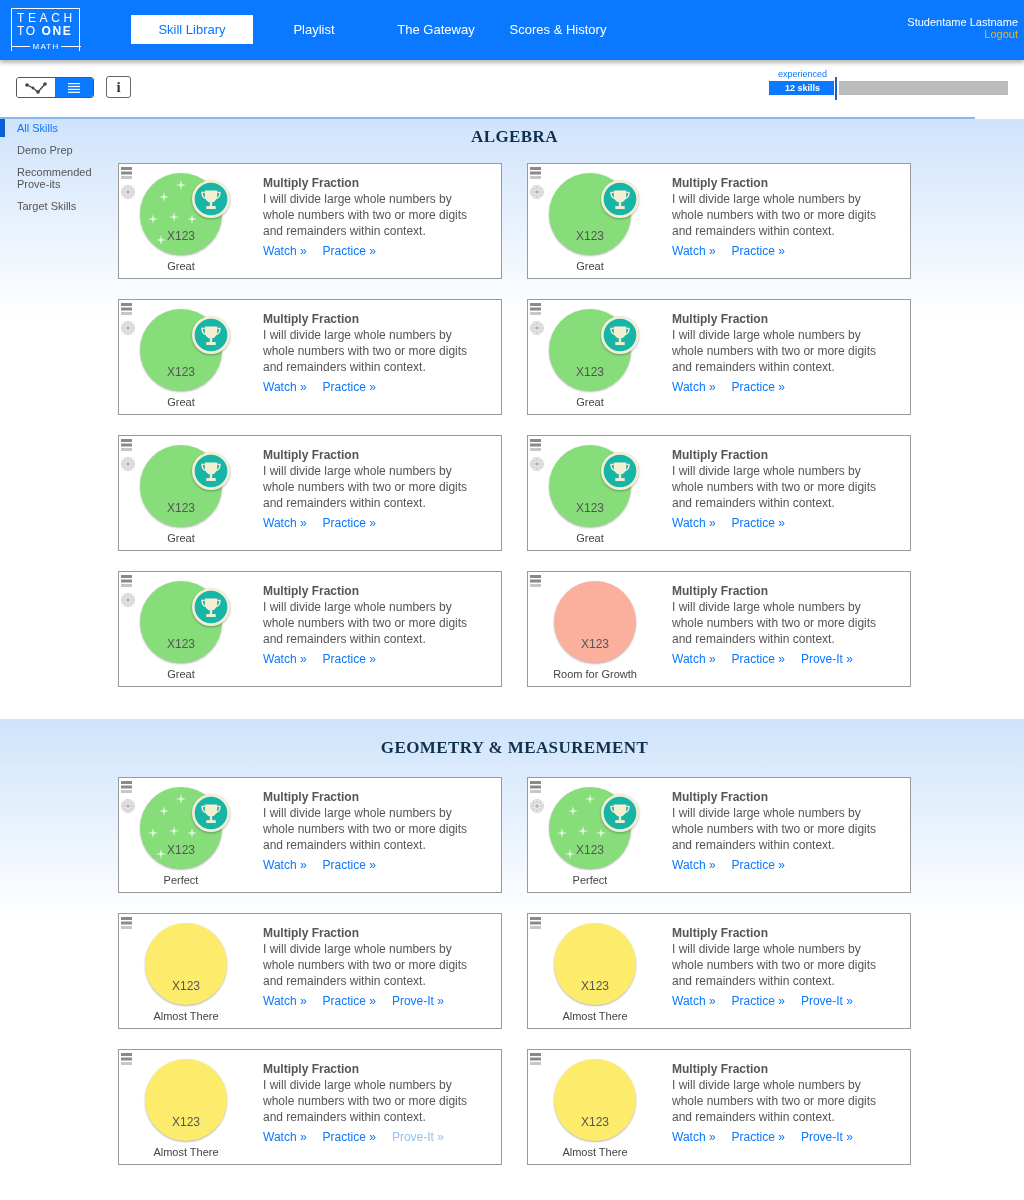  What do you see at coordinates (595, 674) in the screenshot?
I see `status-label: Room for Growth` at bounding box center [595, 674].